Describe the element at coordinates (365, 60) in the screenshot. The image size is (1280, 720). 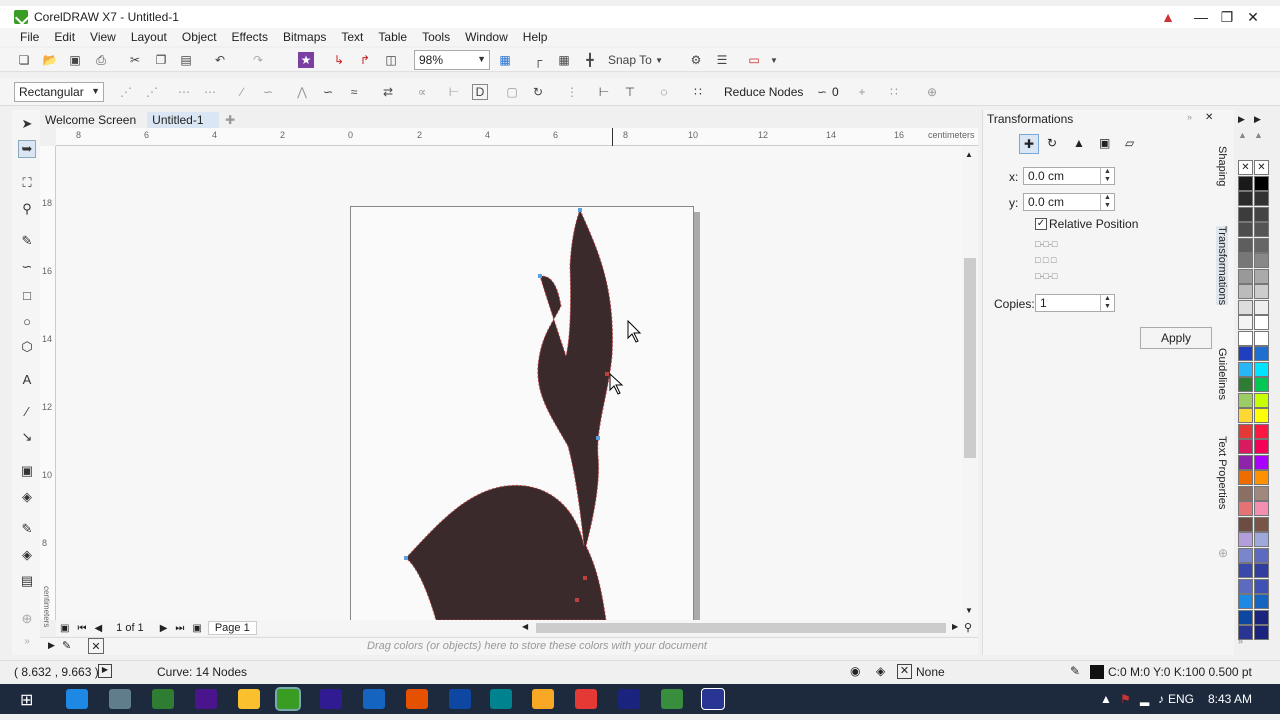
I see `export-icon: ↱` at that location.